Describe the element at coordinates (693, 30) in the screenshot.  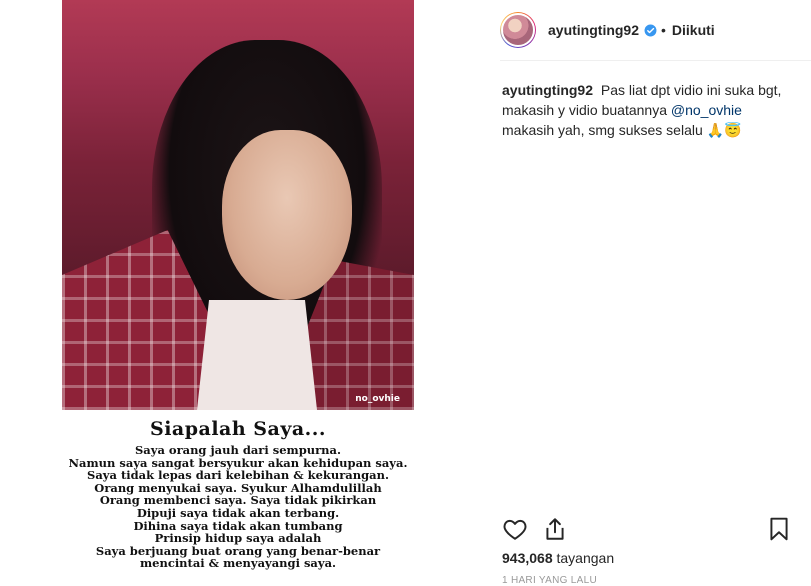
I see `follow-status-button: Diikuti` at that location.